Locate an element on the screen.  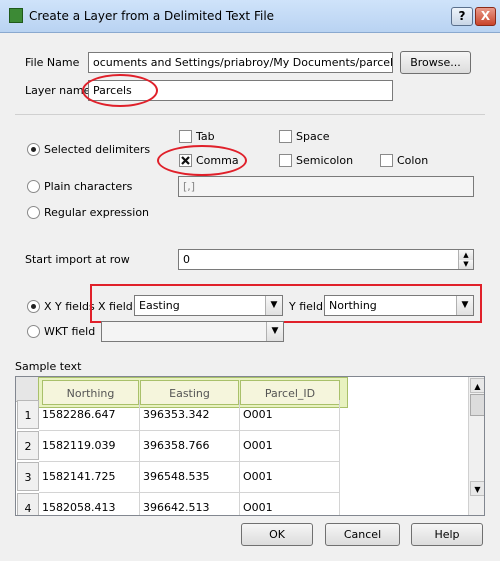
table-cell: 1582119.039 is located at coordinates (89, 446).